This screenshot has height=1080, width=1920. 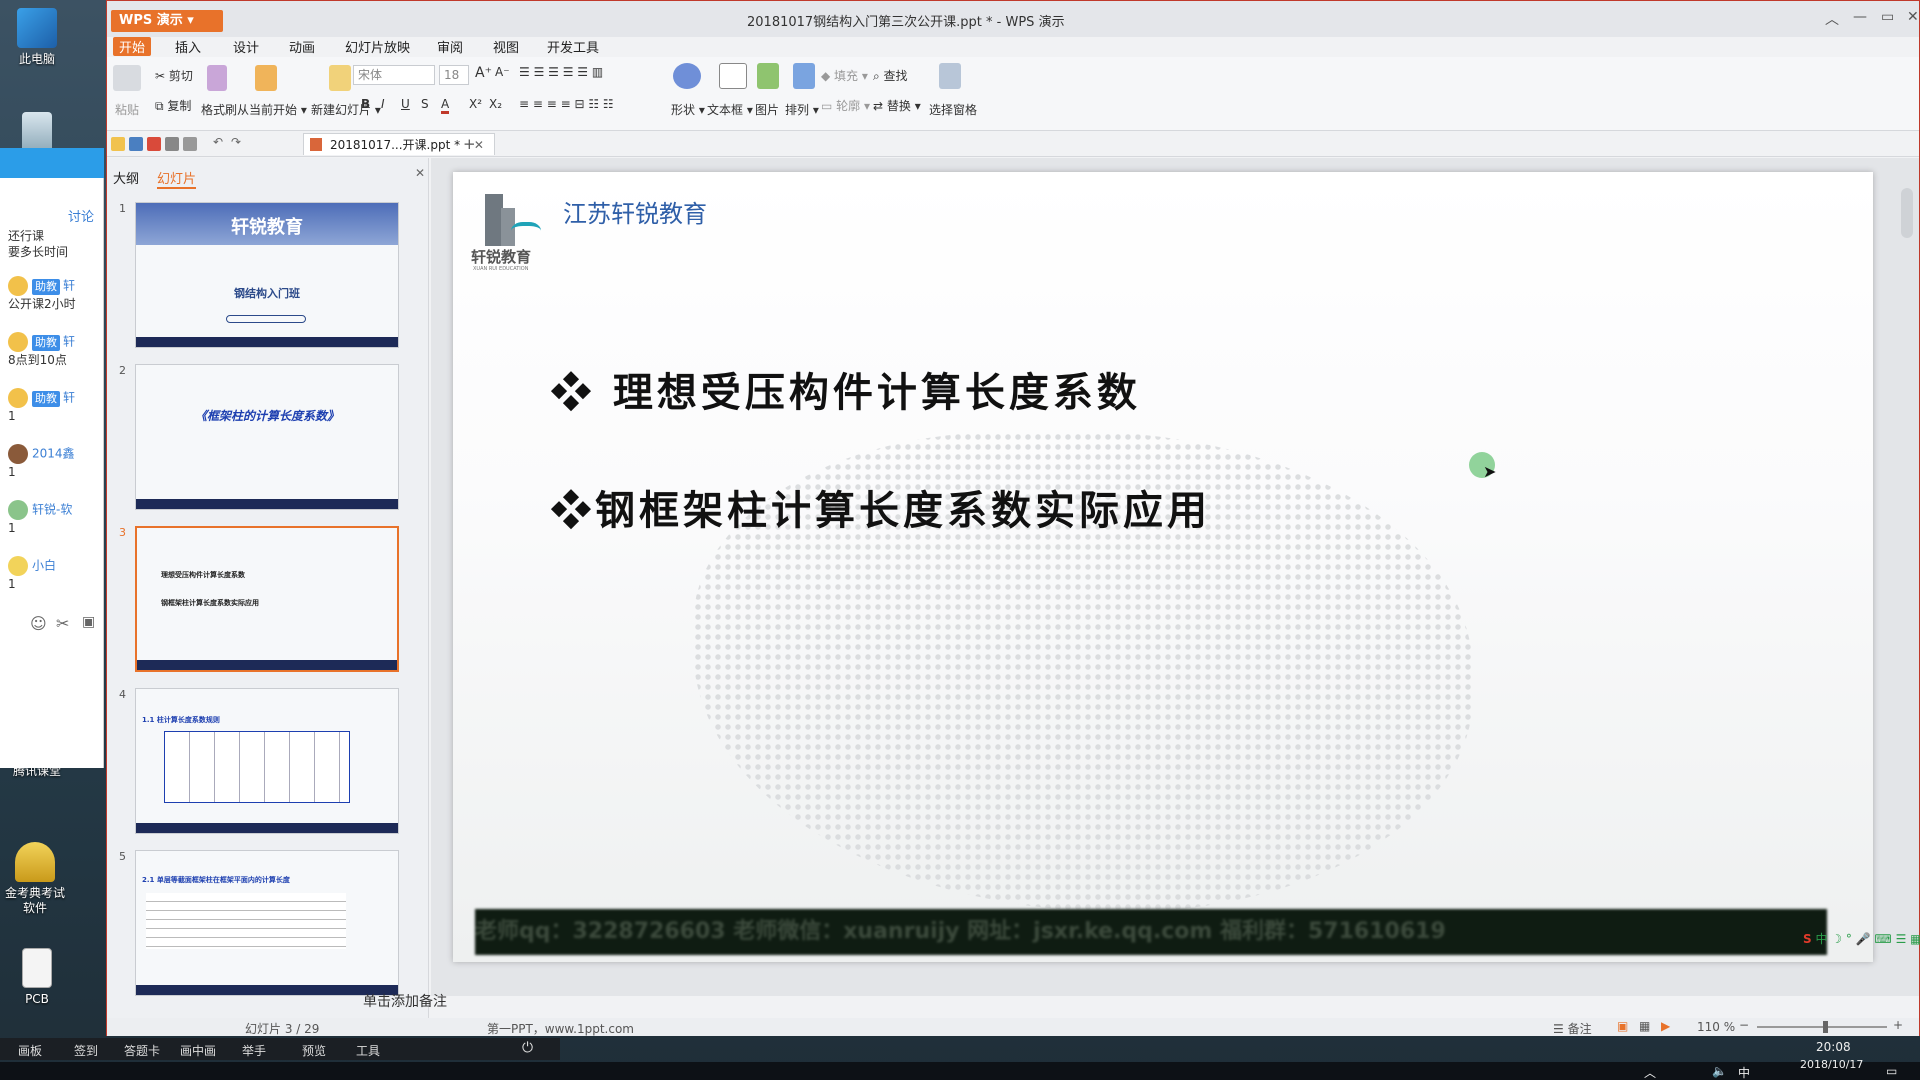 What do you see at coordinates (566, 104) in the screenshot?
I see `align-icons: ≡ ≡ ≡ ≡ ⊟ ☷ ☷` at bounding box center [566, 104].